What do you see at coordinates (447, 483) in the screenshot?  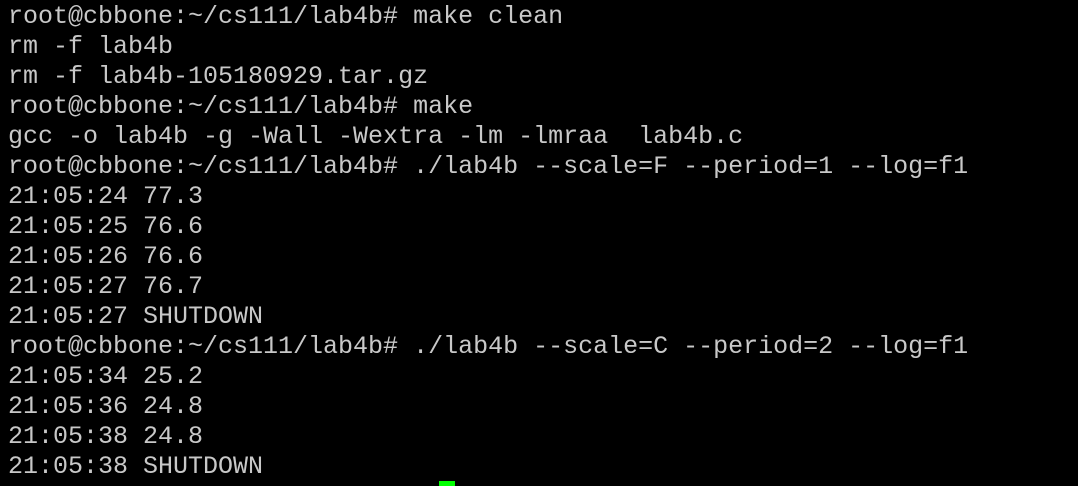 I see `terminal-cursor` at bounding box center [447, 483].